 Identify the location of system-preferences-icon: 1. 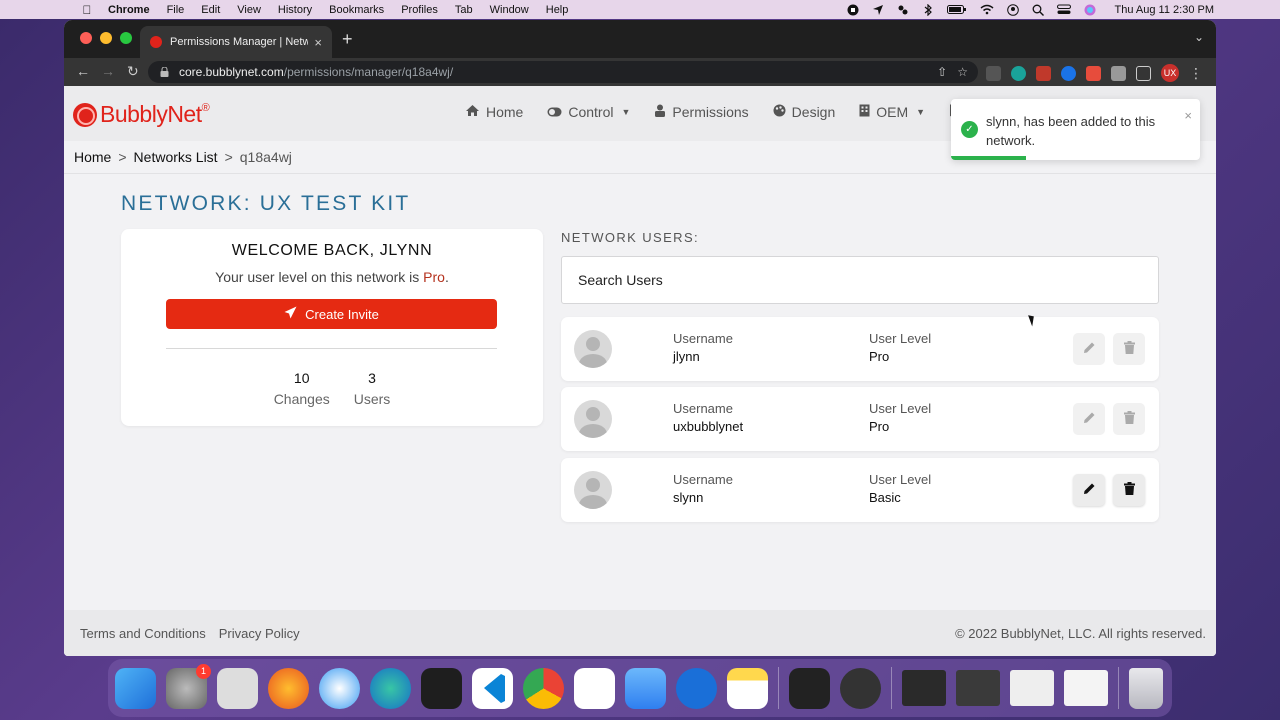
(188, 686).